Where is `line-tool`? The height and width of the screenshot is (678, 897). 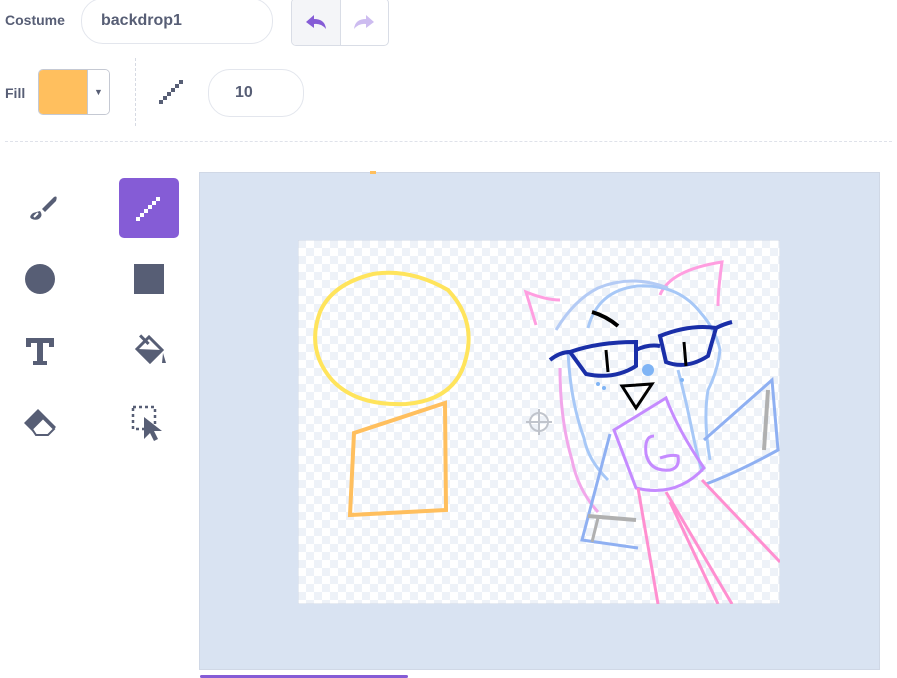
line-tool is located at coordinates (149, 208).